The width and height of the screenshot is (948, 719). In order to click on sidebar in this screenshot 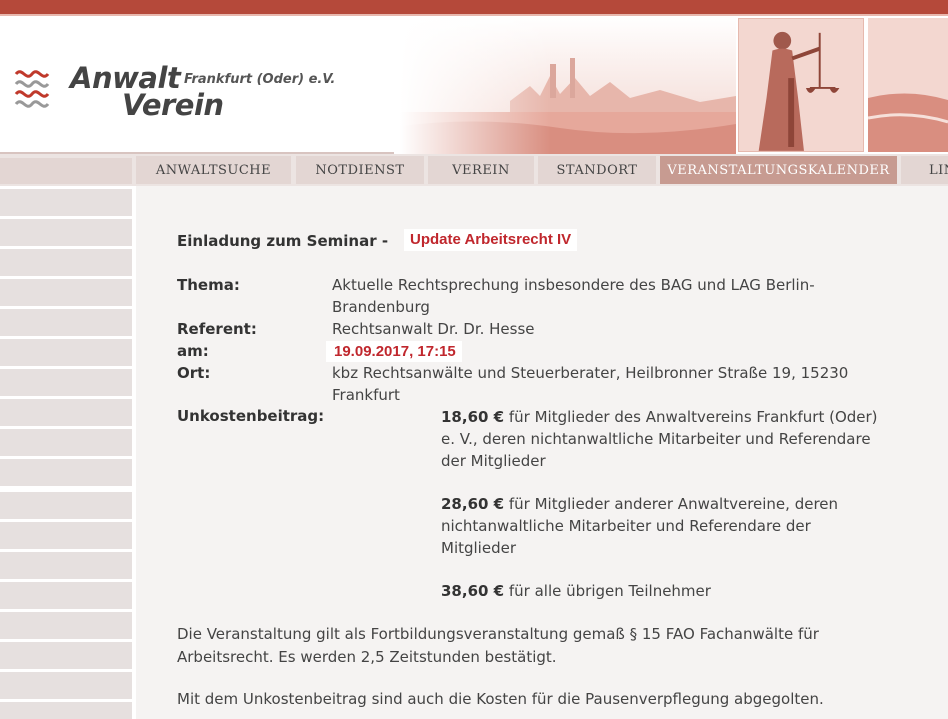, I will do `click(66, 452)`.